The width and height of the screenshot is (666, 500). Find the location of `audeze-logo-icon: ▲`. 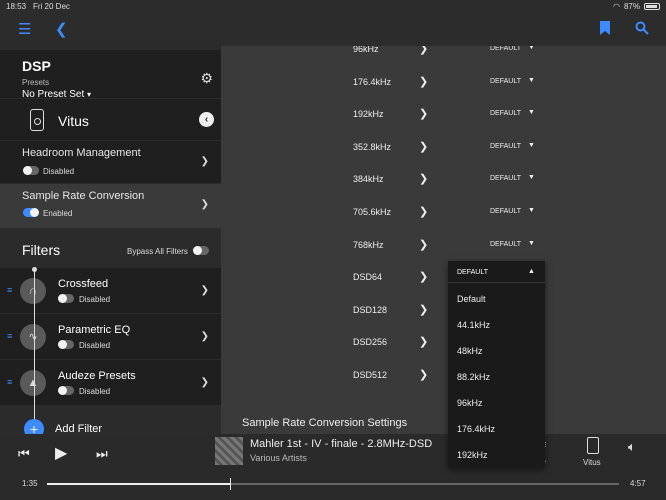

audeze-logo-icon: ▲ is located at coordinates (33, 383).